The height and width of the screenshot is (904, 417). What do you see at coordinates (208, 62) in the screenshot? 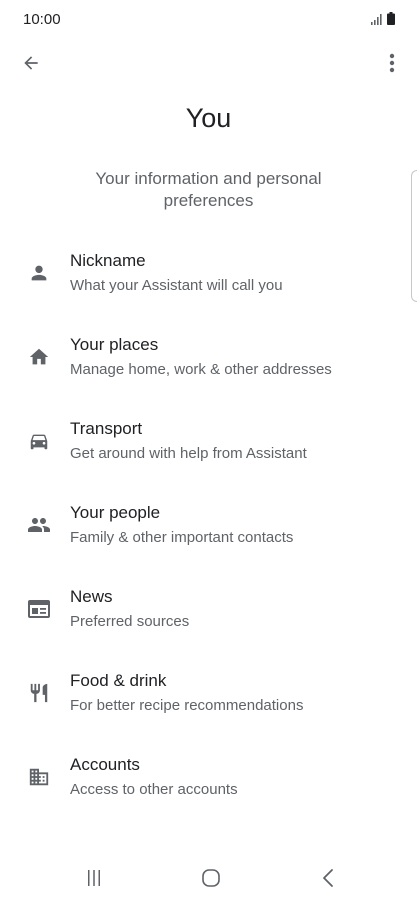
I see `top-app-bar` at bounding box center [208, 62].